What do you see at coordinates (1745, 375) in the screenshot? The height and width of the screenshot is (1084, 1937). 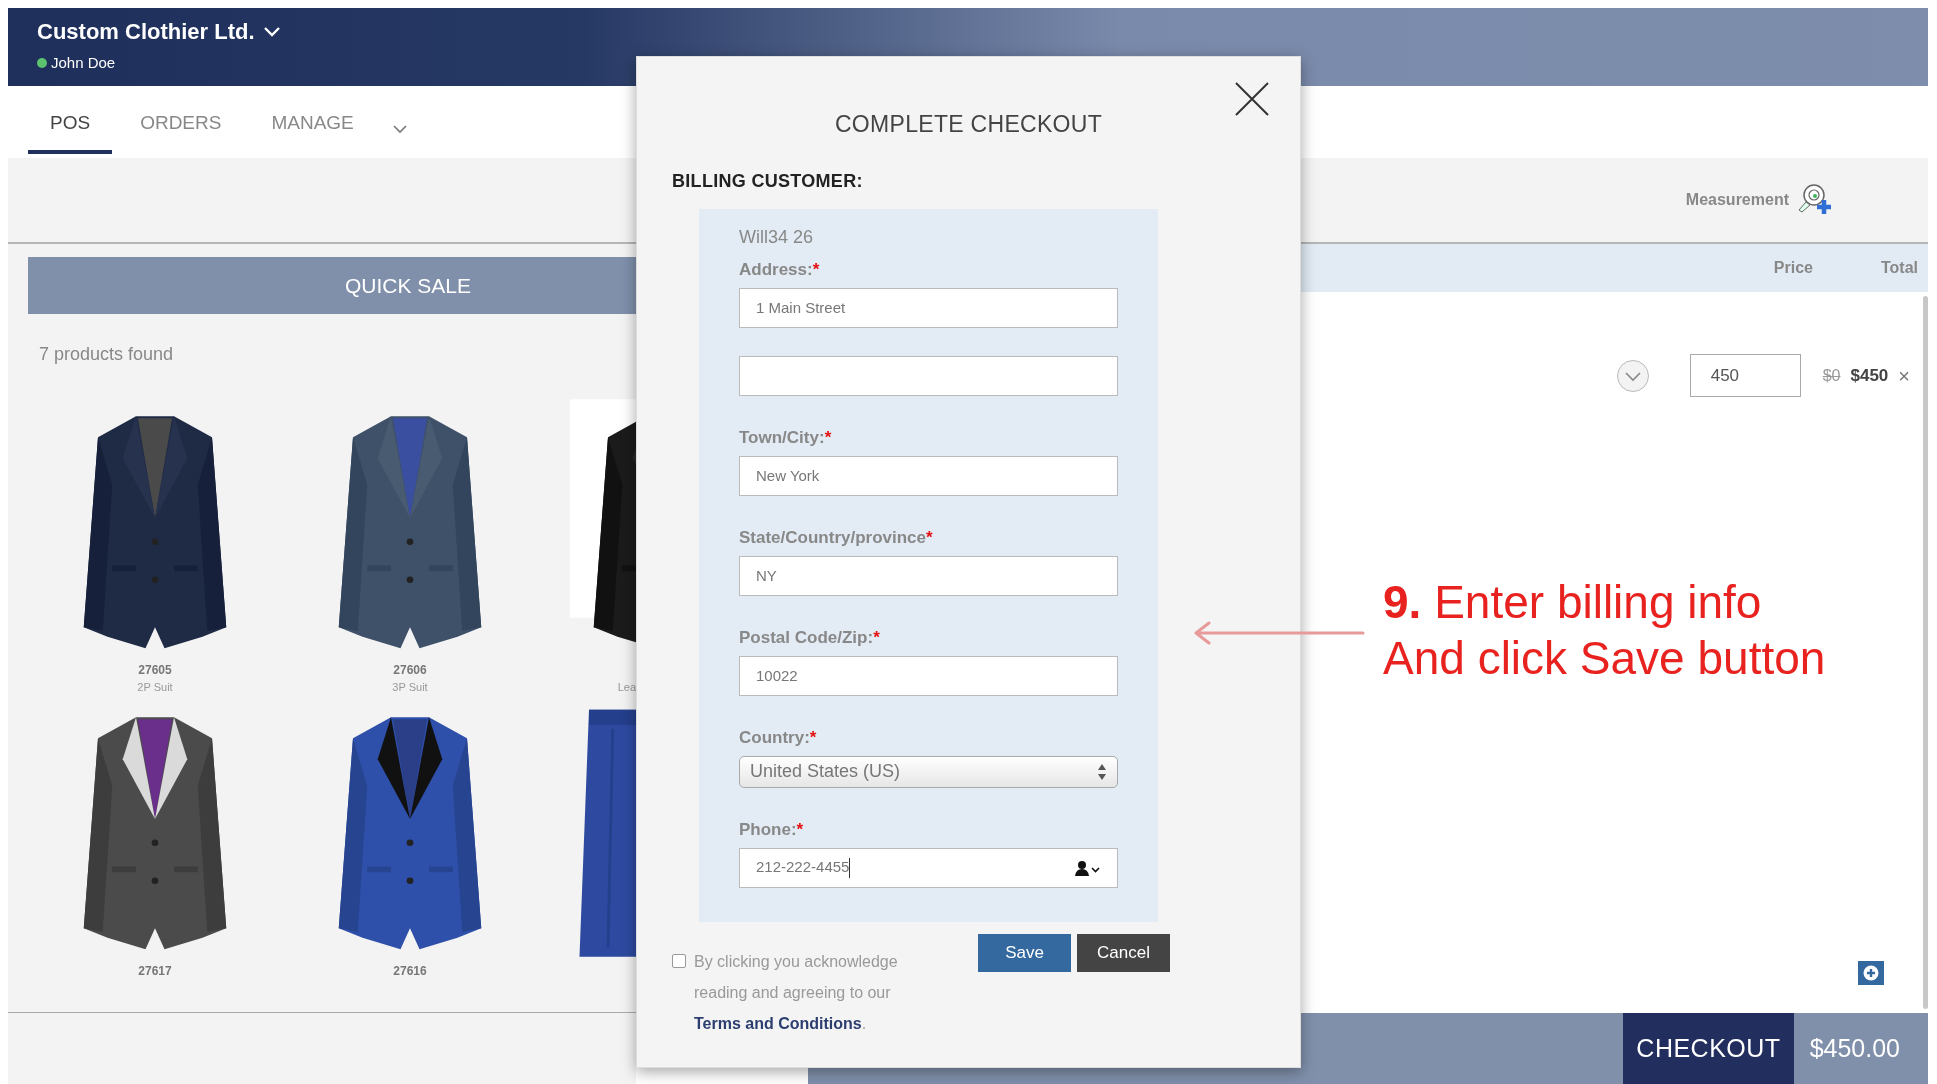 I see `price-field: 450` at bounding box center [1745, 375].